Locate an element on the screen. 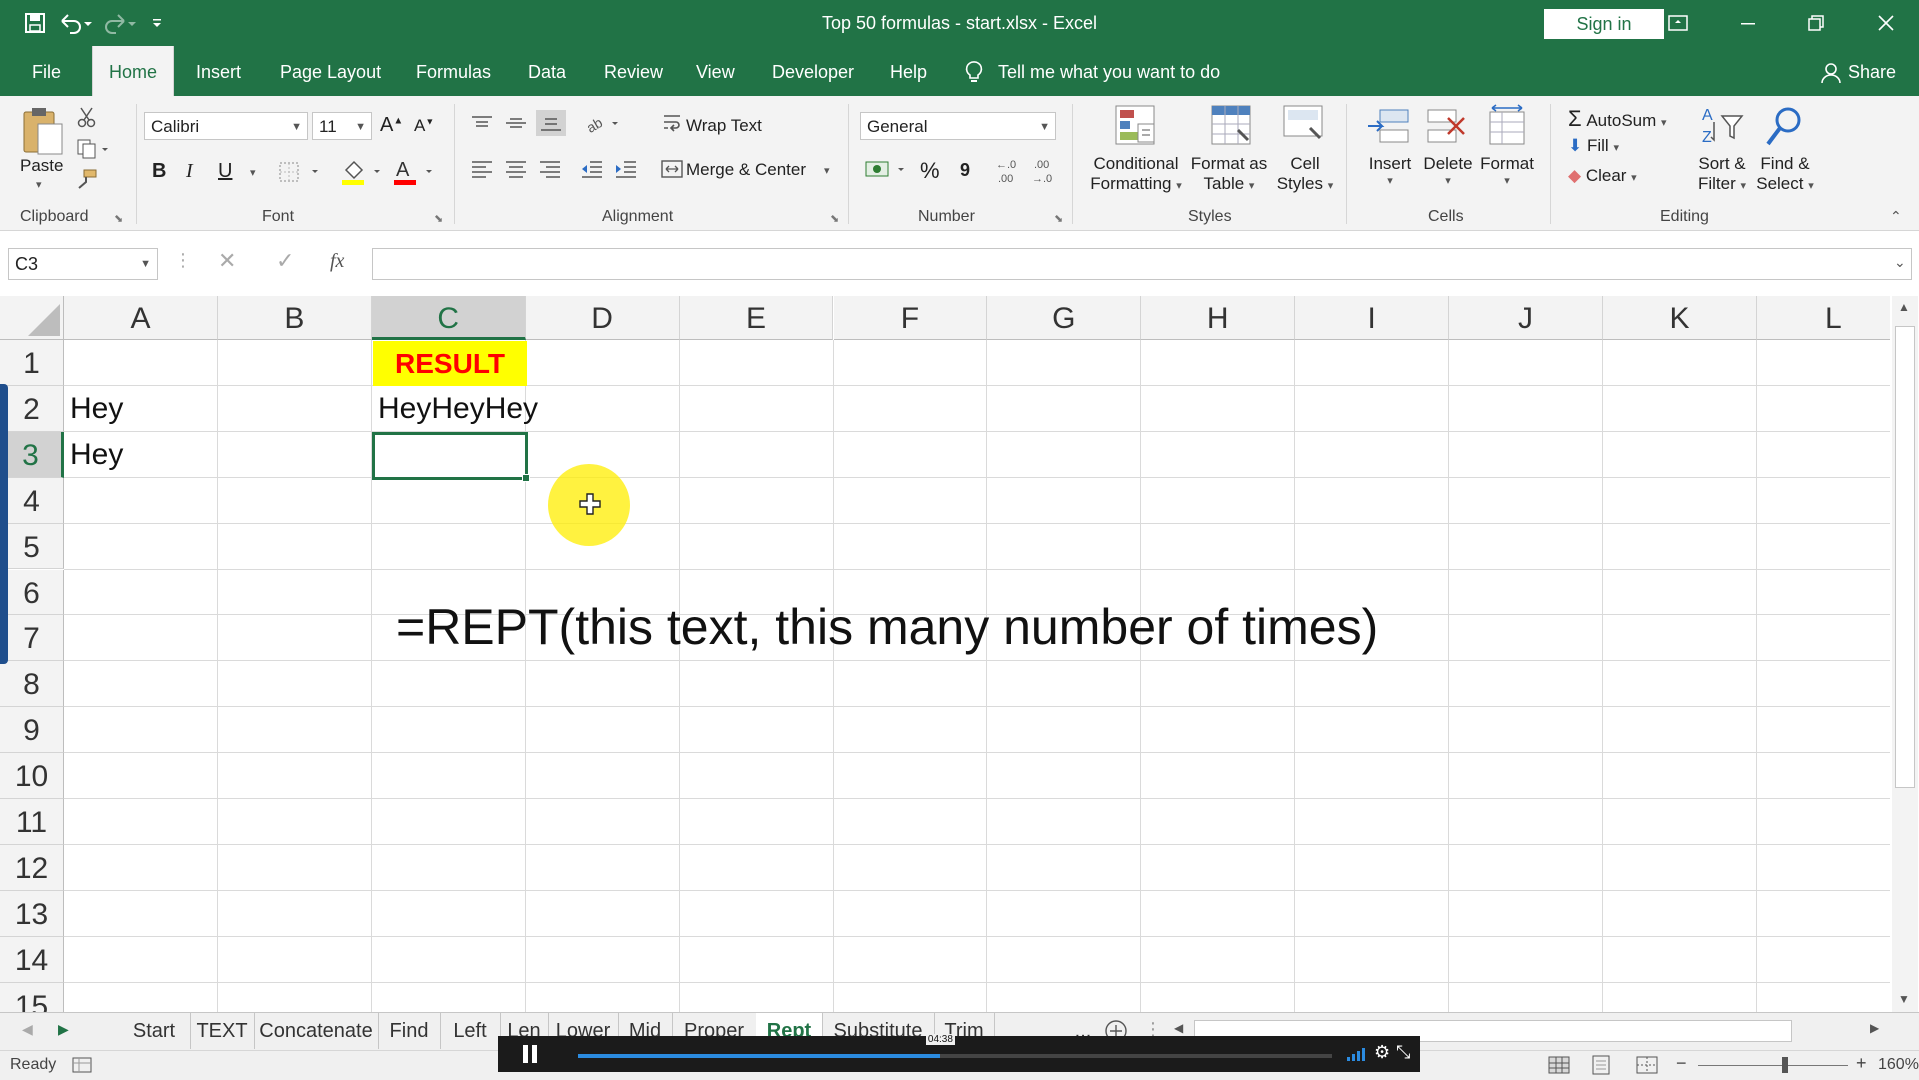  format-cells-icon is located at coordinates (1507, 129).